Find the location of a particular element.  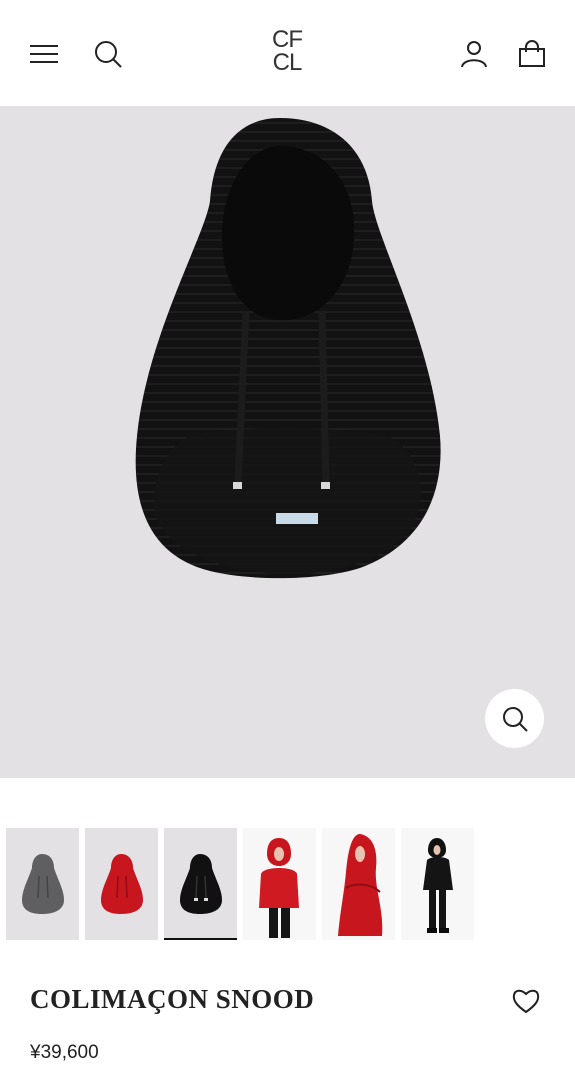

thumbnail-black-snood is located at coordinates (200, 884).